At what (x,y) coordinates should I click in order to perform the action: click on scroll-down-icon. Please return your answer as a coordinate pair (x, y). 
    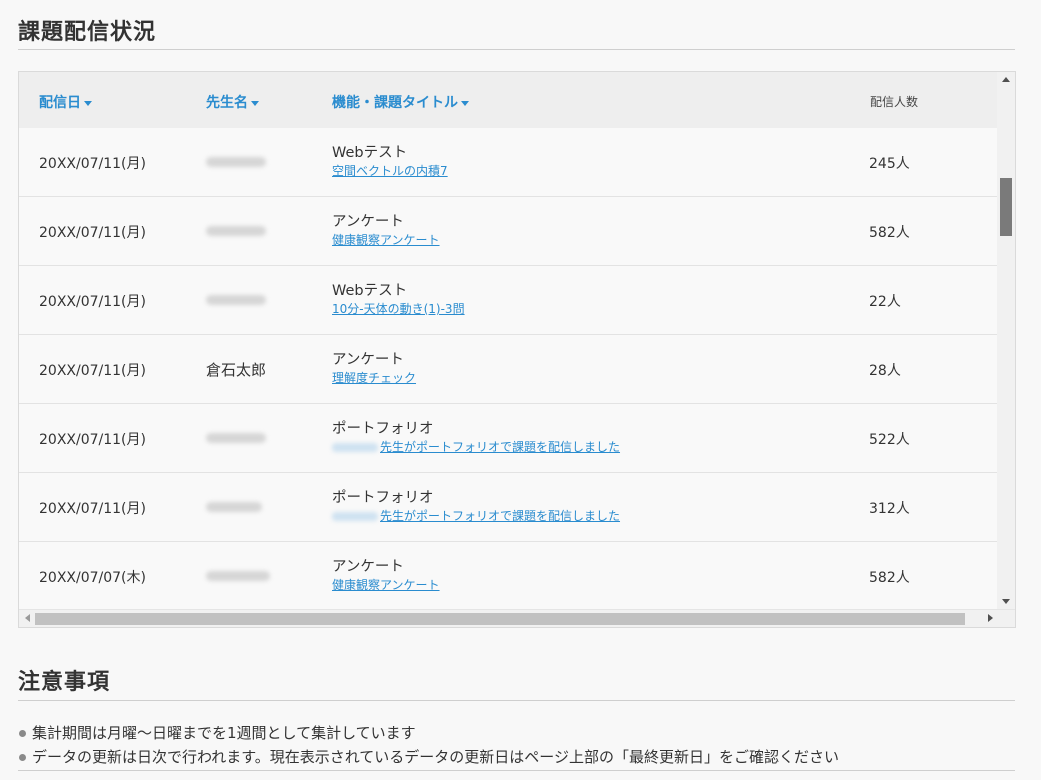
    Looking at the image, I should click on (1006, 601).